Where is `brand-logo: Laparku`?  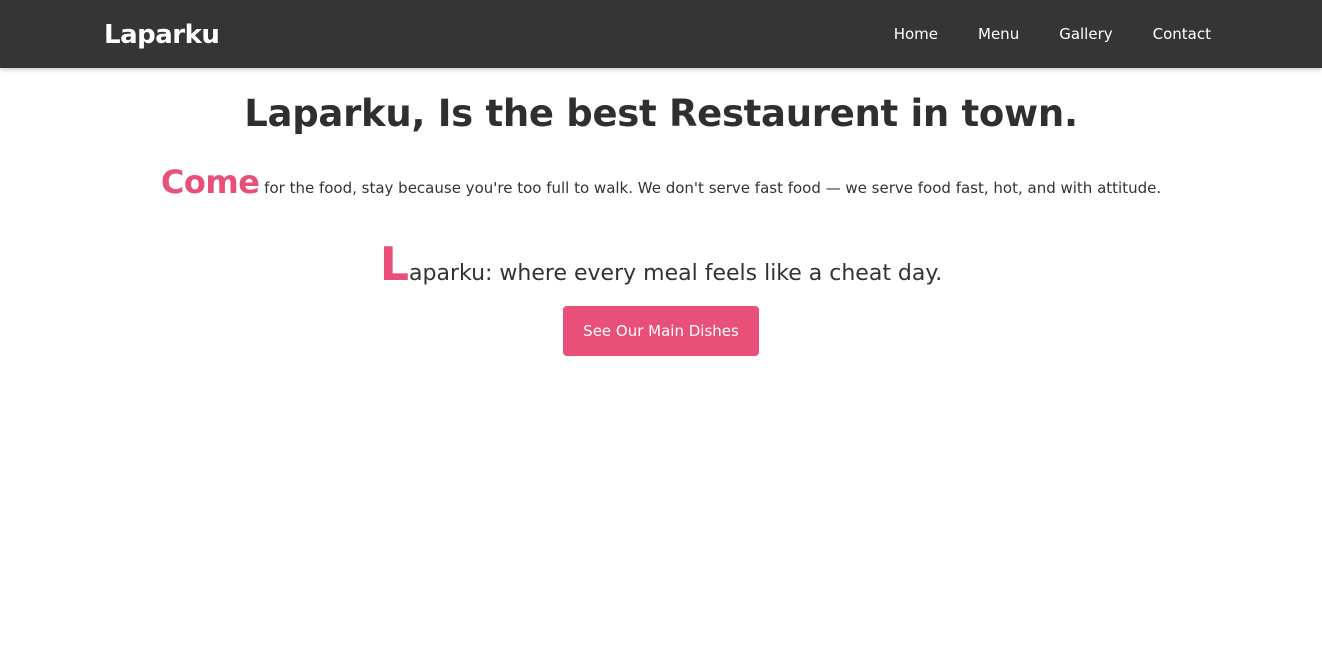 brand-logo: Laparku is located at coordinates (162, 35).